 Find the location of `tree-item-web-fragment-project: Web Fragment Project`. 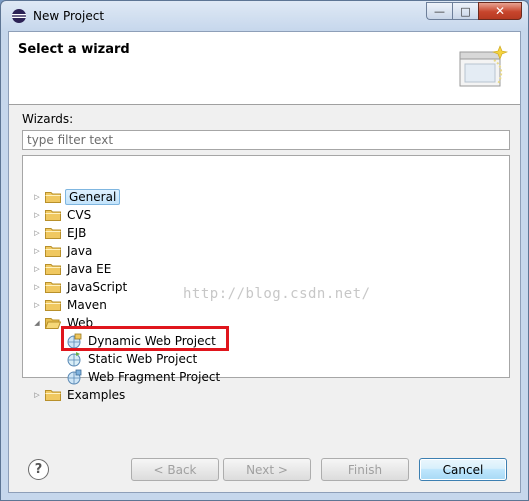

tree-item-web-fragment-project: Web Fragment Project is located at coordinates (144, 377).